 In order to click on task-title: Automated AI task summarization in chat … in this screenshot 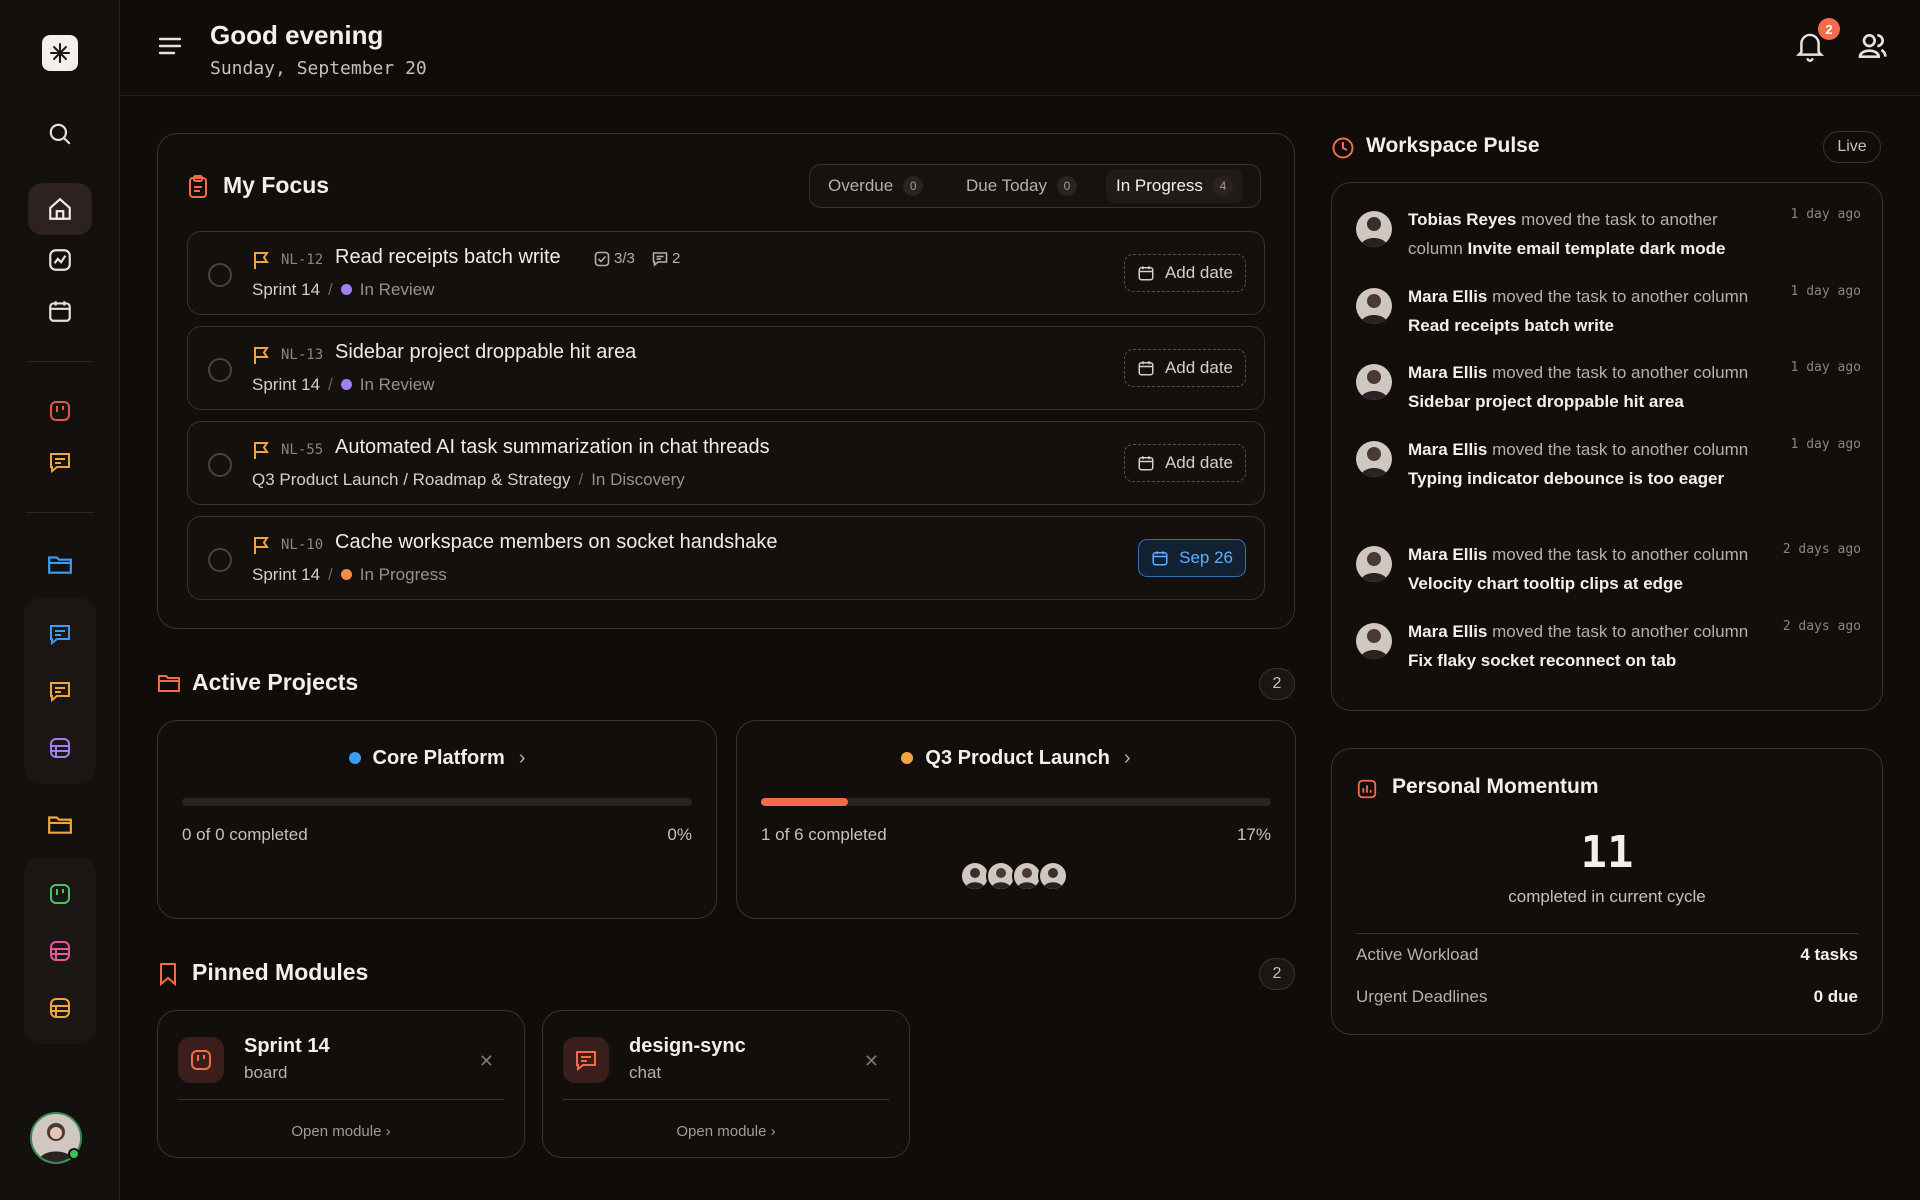, I will do `click(552, 447)`.